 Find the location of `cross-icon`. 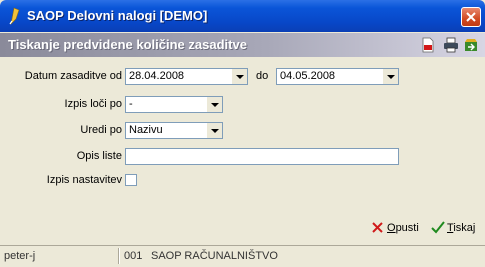

cross-icon is located at coordinates (377, 227).